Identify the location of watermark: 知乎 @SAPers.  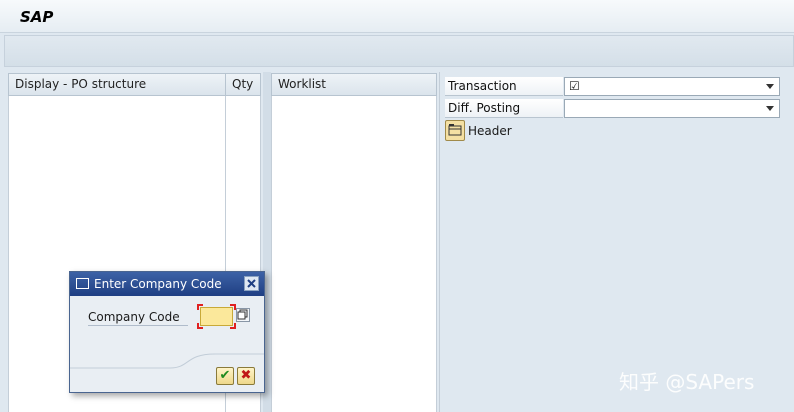
(687, 382).